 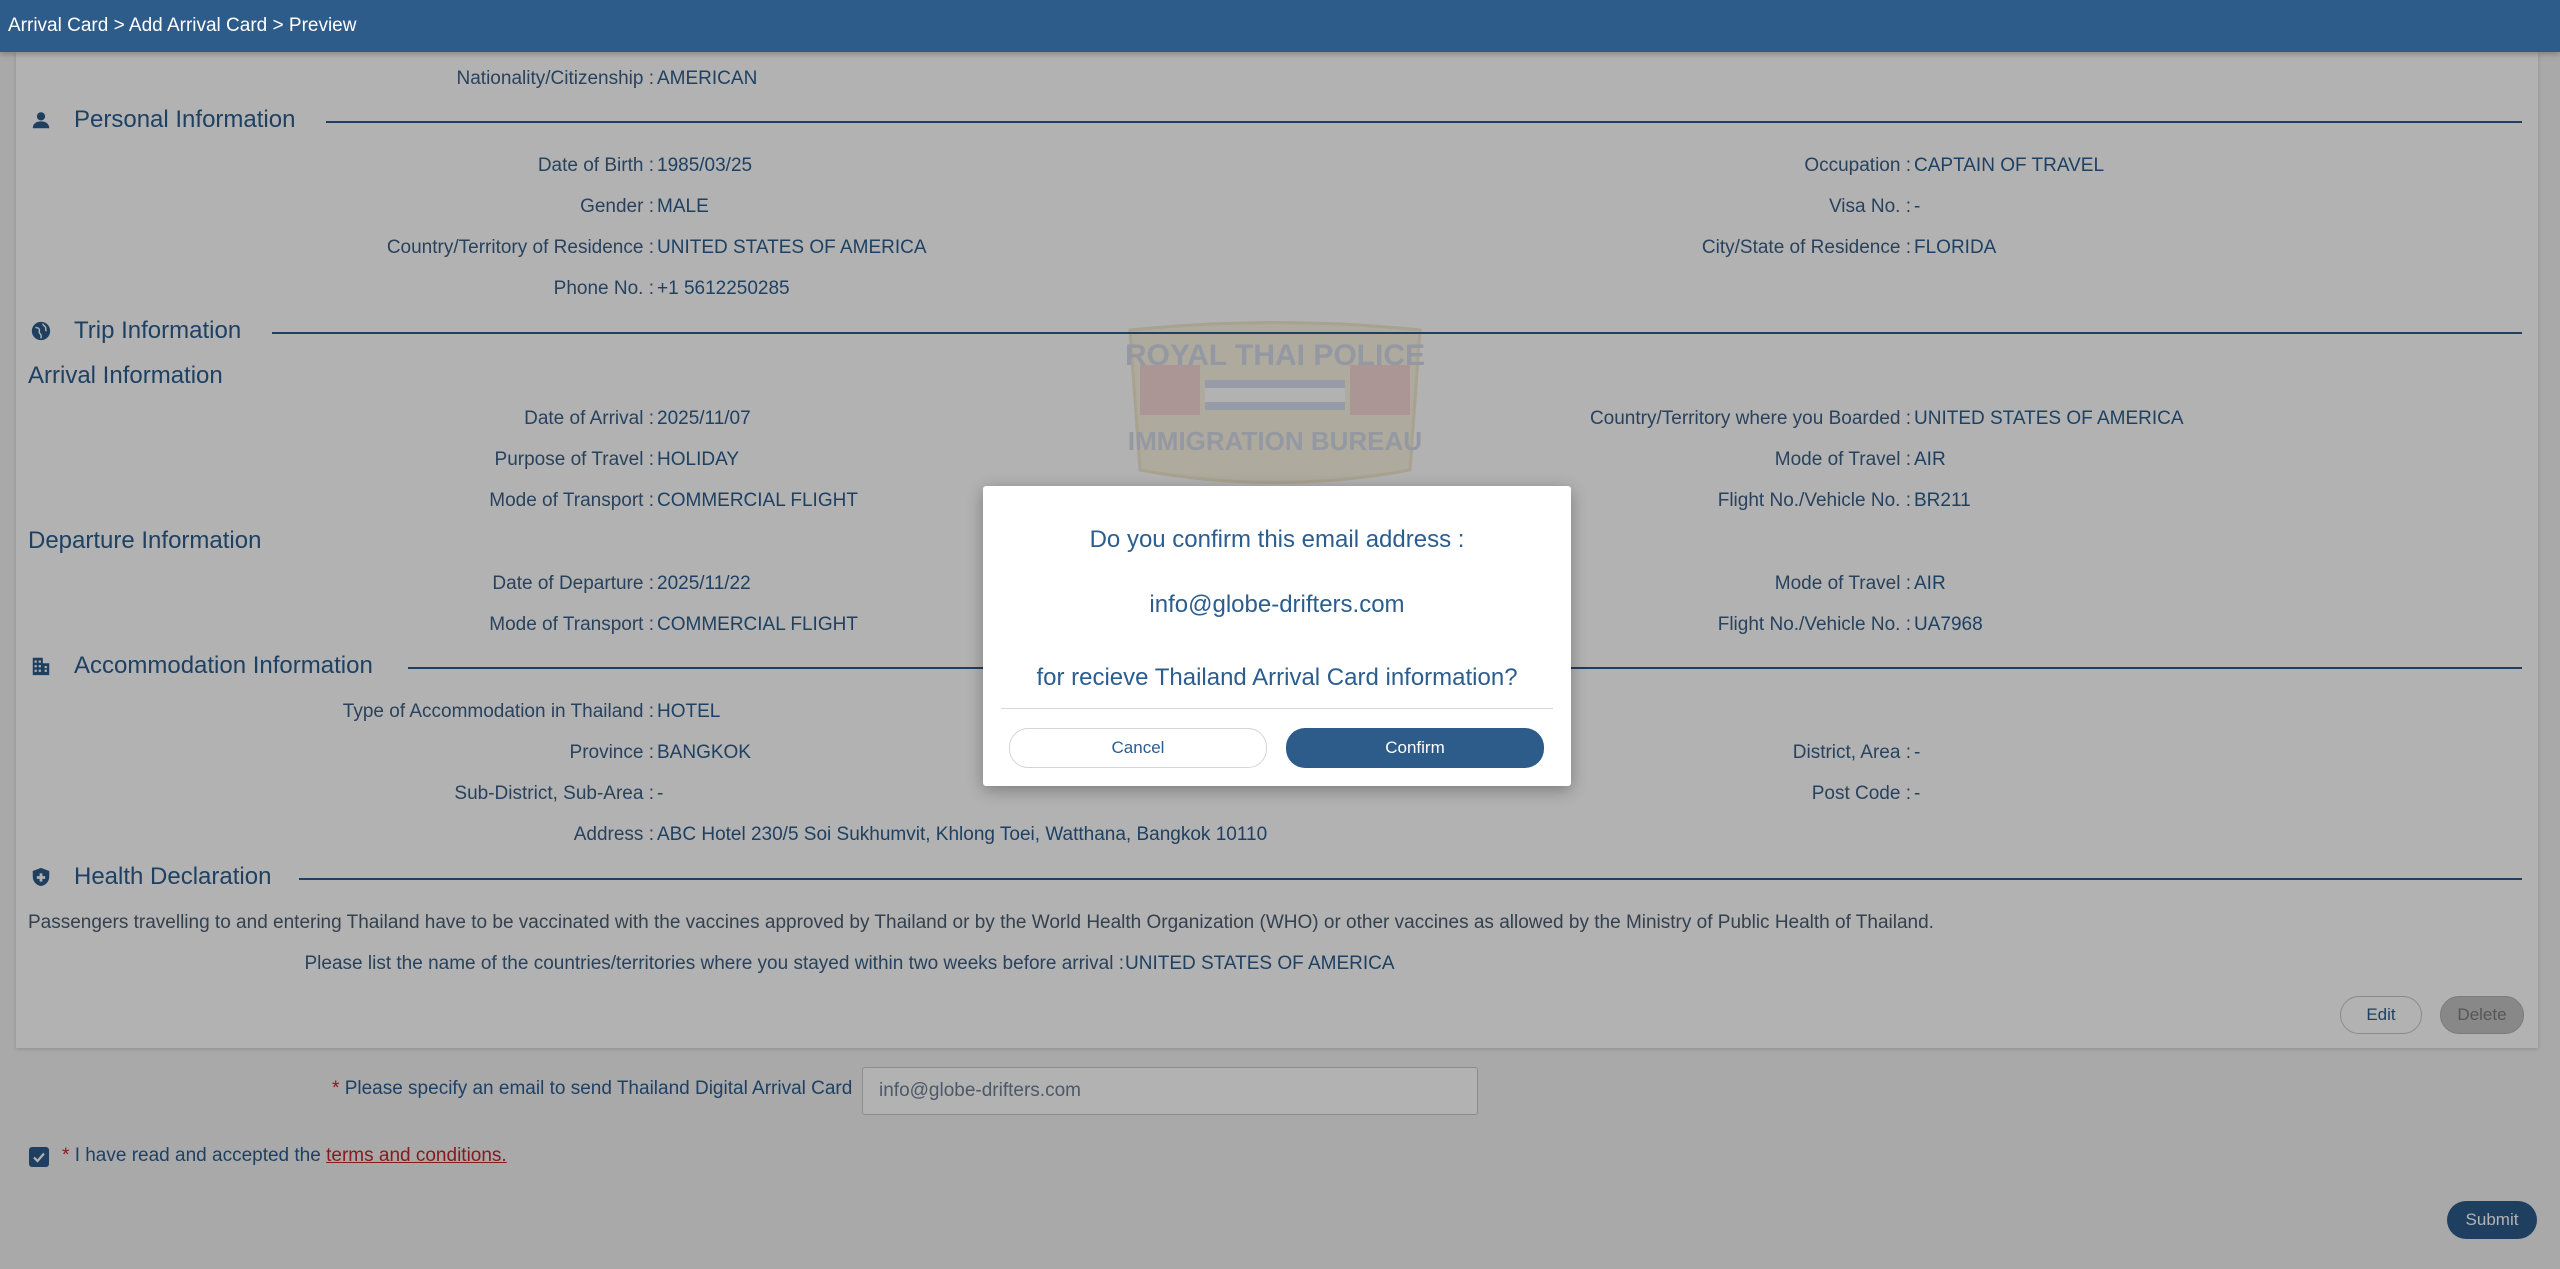 I want to click on dialog-divider, so click(x=1277, y=708).